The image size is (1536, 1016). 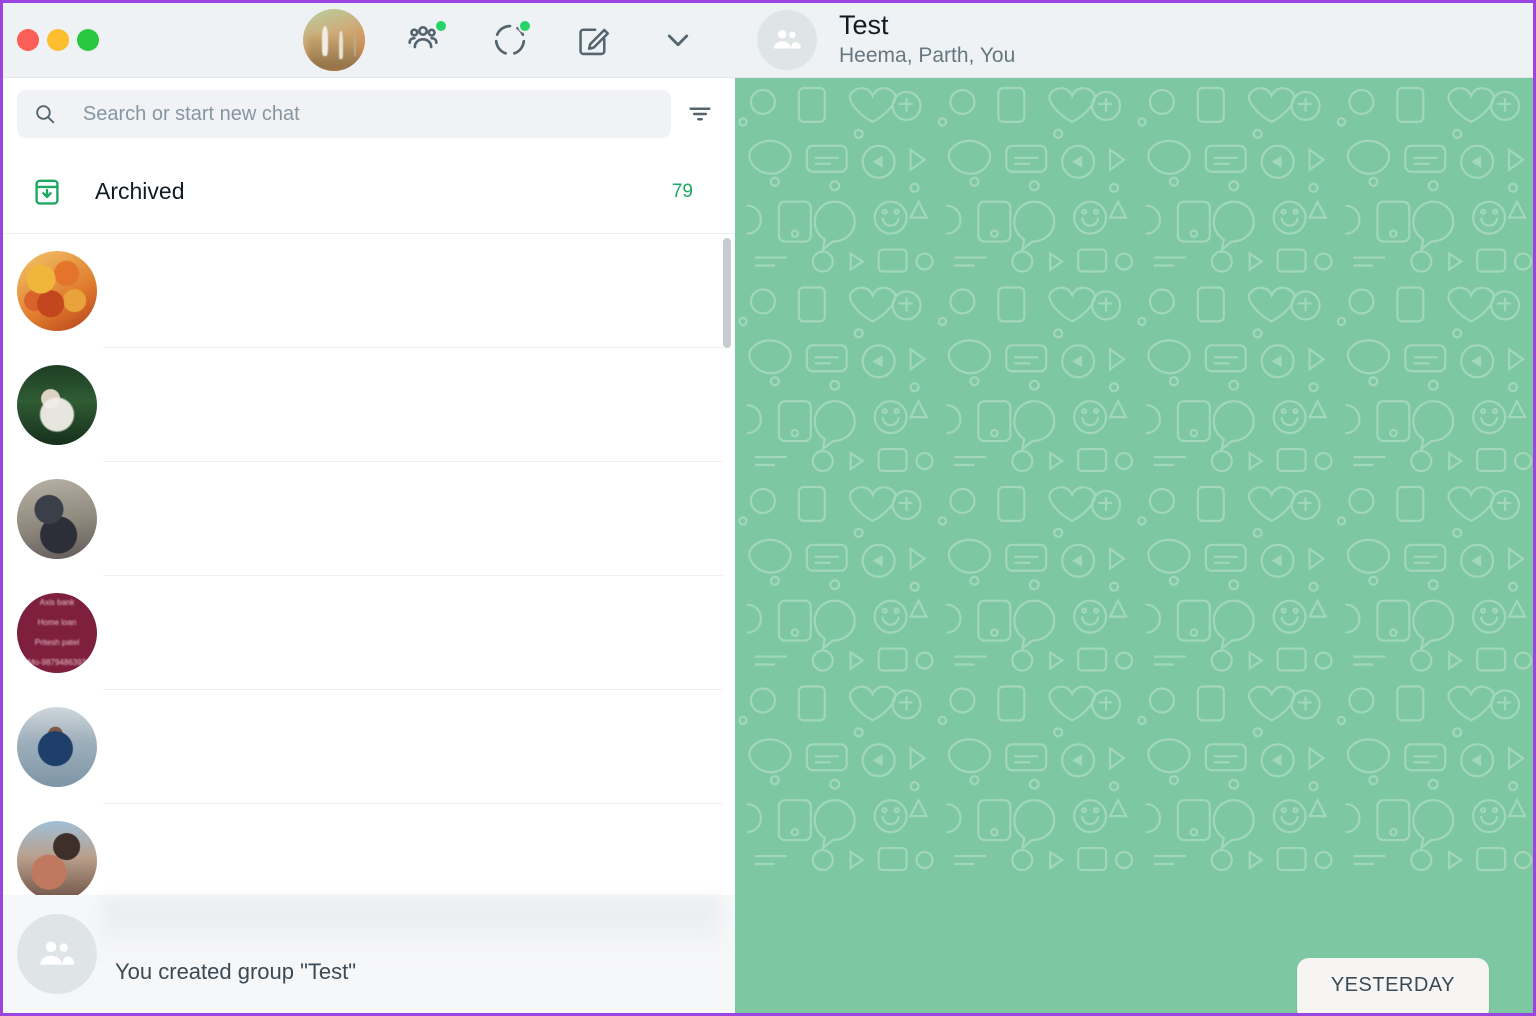 I want to click on search-box, so click(x=344, y=114).